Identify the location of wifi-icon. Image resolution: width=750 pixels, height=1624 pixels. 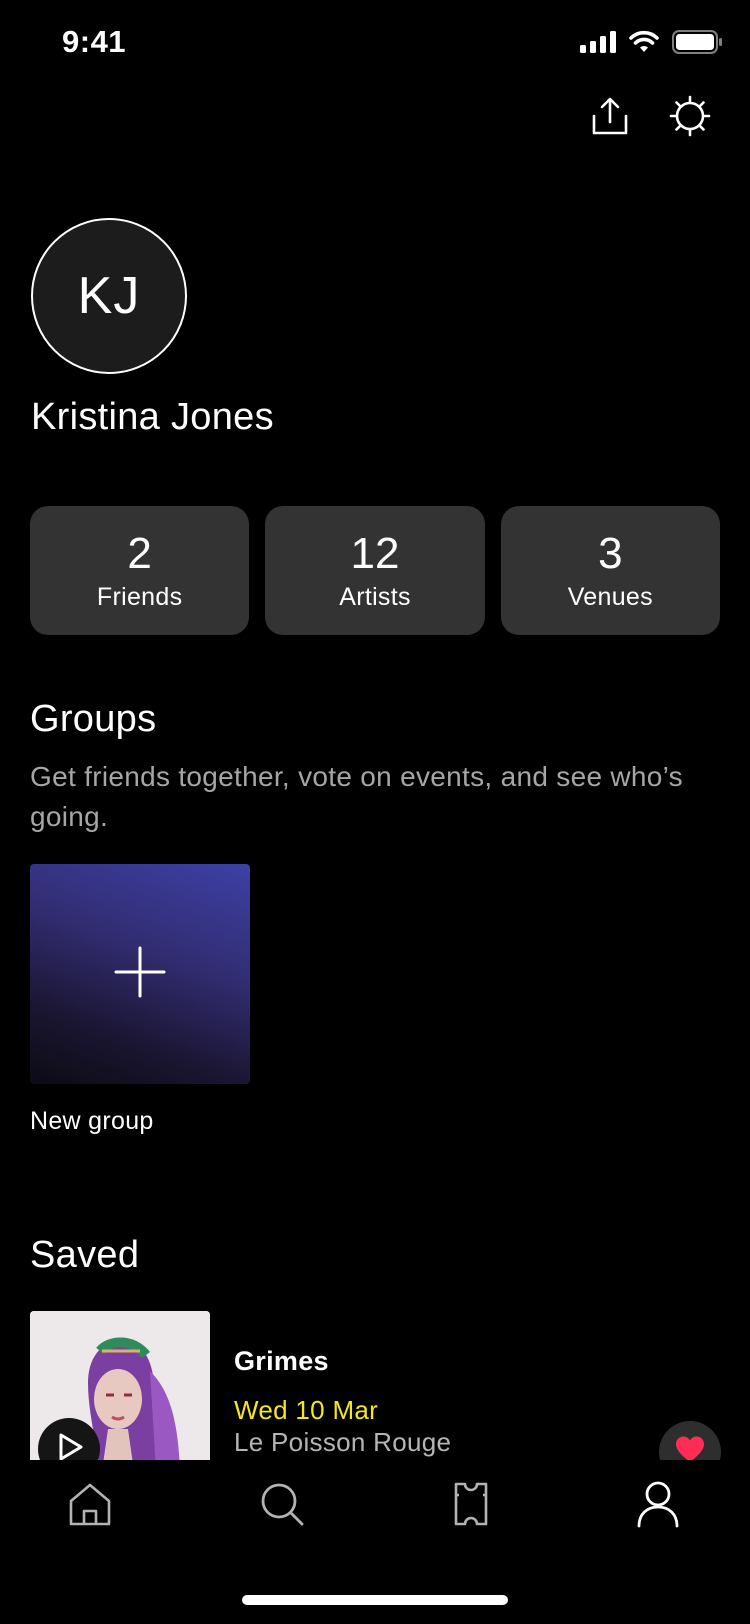
(644, 44).